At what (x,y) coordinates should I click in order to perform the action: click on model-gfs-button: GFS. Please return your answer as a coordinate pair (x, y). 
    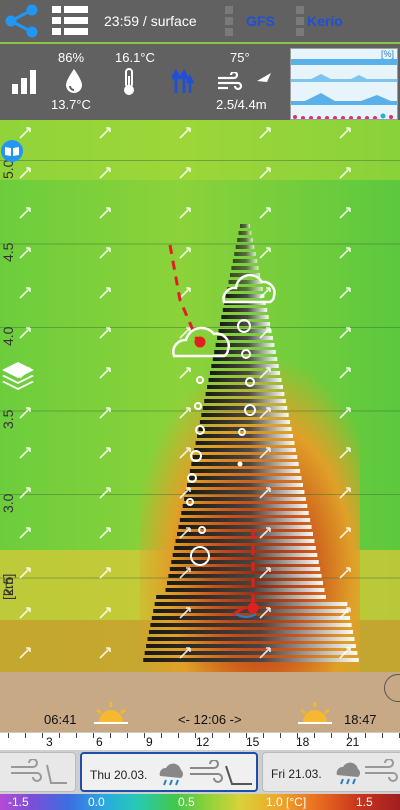
    Looking at the image, I should click on (260, 21).